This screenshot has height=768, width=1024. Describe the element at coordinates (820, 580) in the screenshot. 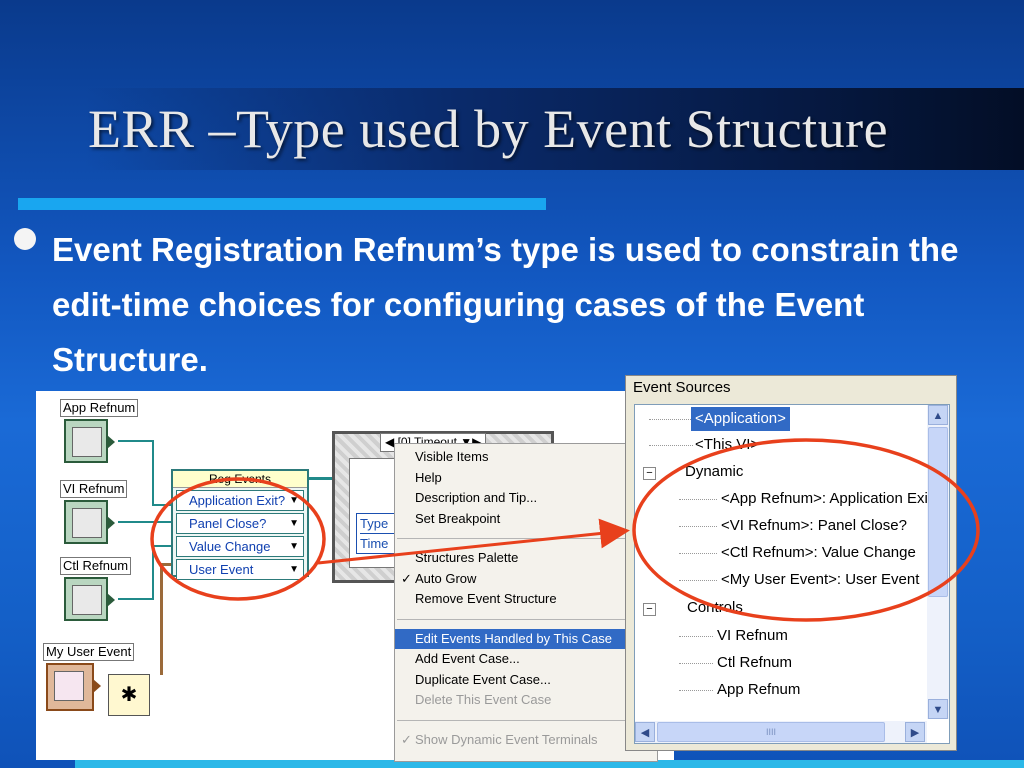

I see `tree-item-dynamic-user-event: <My User Event>: User Event` at that location.